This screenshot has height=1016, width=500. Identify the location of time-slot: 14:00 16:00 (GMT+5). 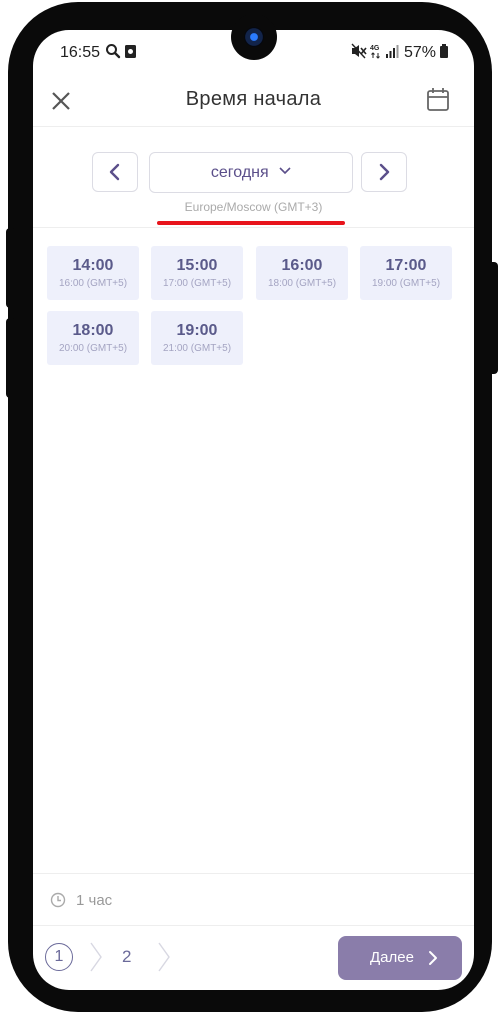
(93, 273).